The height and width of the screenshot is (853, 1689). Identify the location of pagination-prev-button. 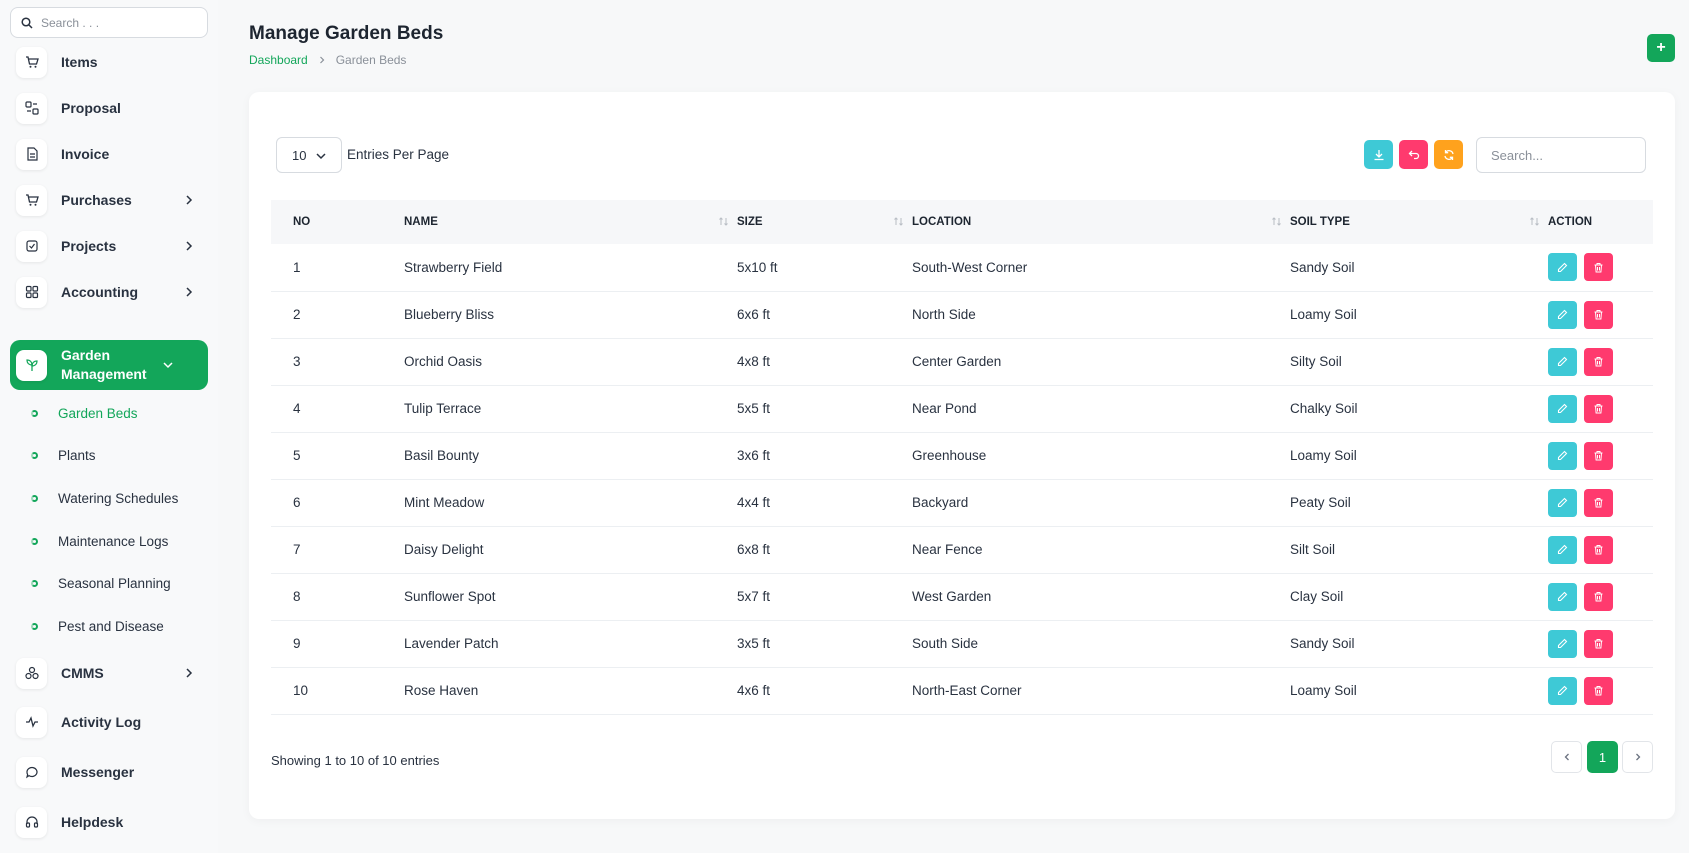
(1566, 757).